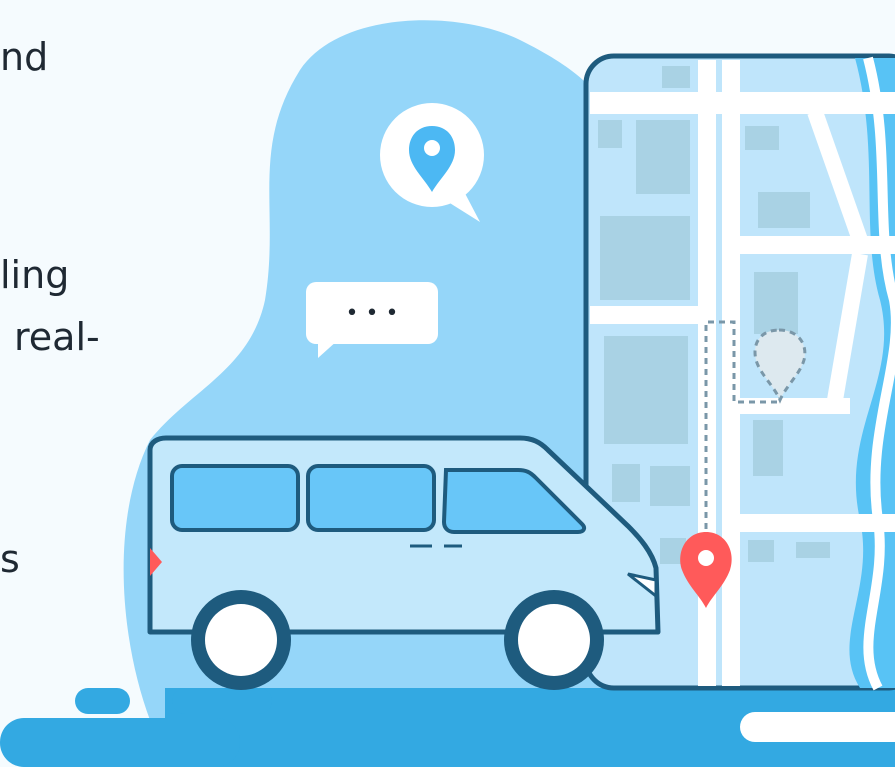 The image size is (895, 767). Describe the element at coordinates (447, 727) in the screenshot. I see `road` at that location.